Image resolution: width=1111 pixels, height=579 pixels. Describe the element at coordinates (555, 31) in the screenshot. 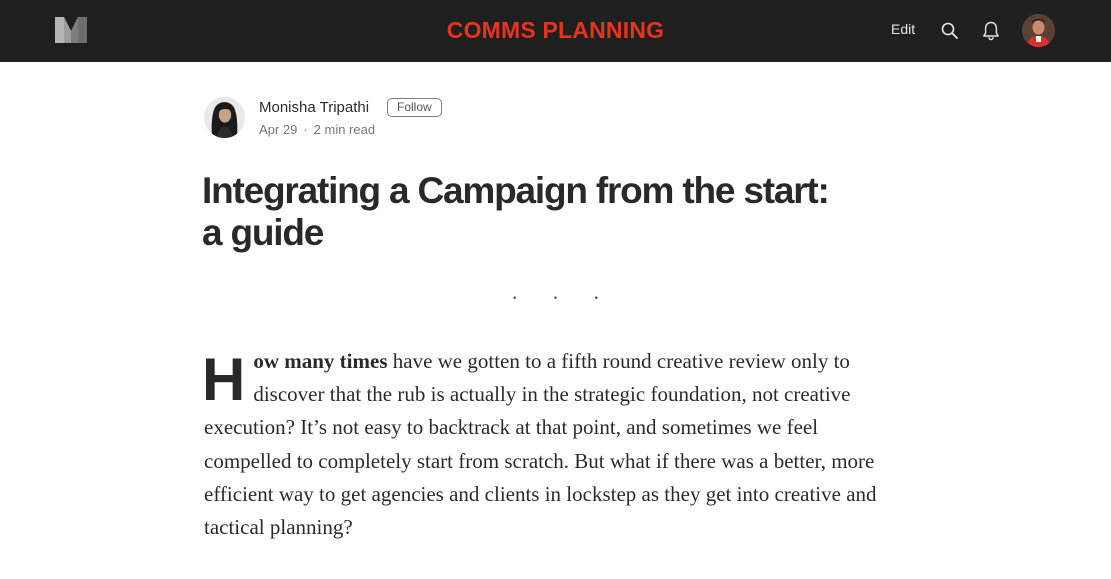

I see `top-navigation-bar: COMMS PLANNING Edit` at that location.